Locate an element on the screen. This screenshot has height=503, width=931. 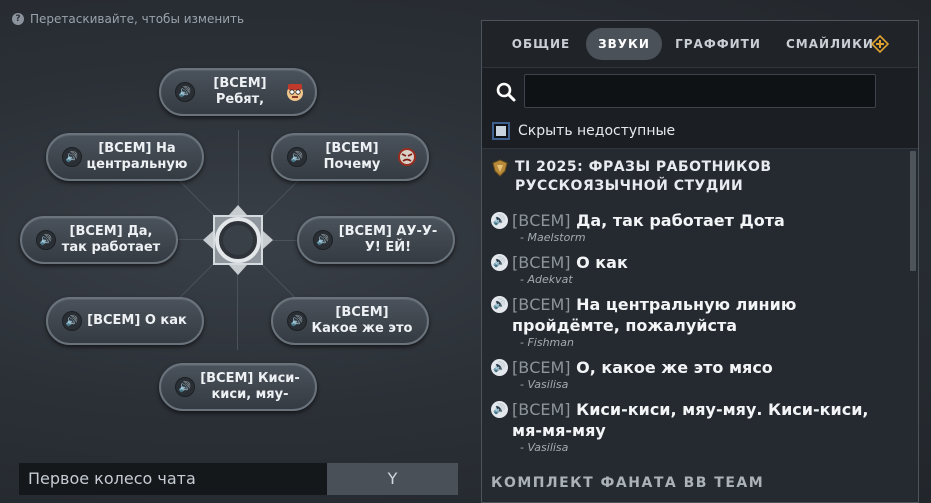
tab-sounds: ЗВУКИ is located at coordinates (624, 44).